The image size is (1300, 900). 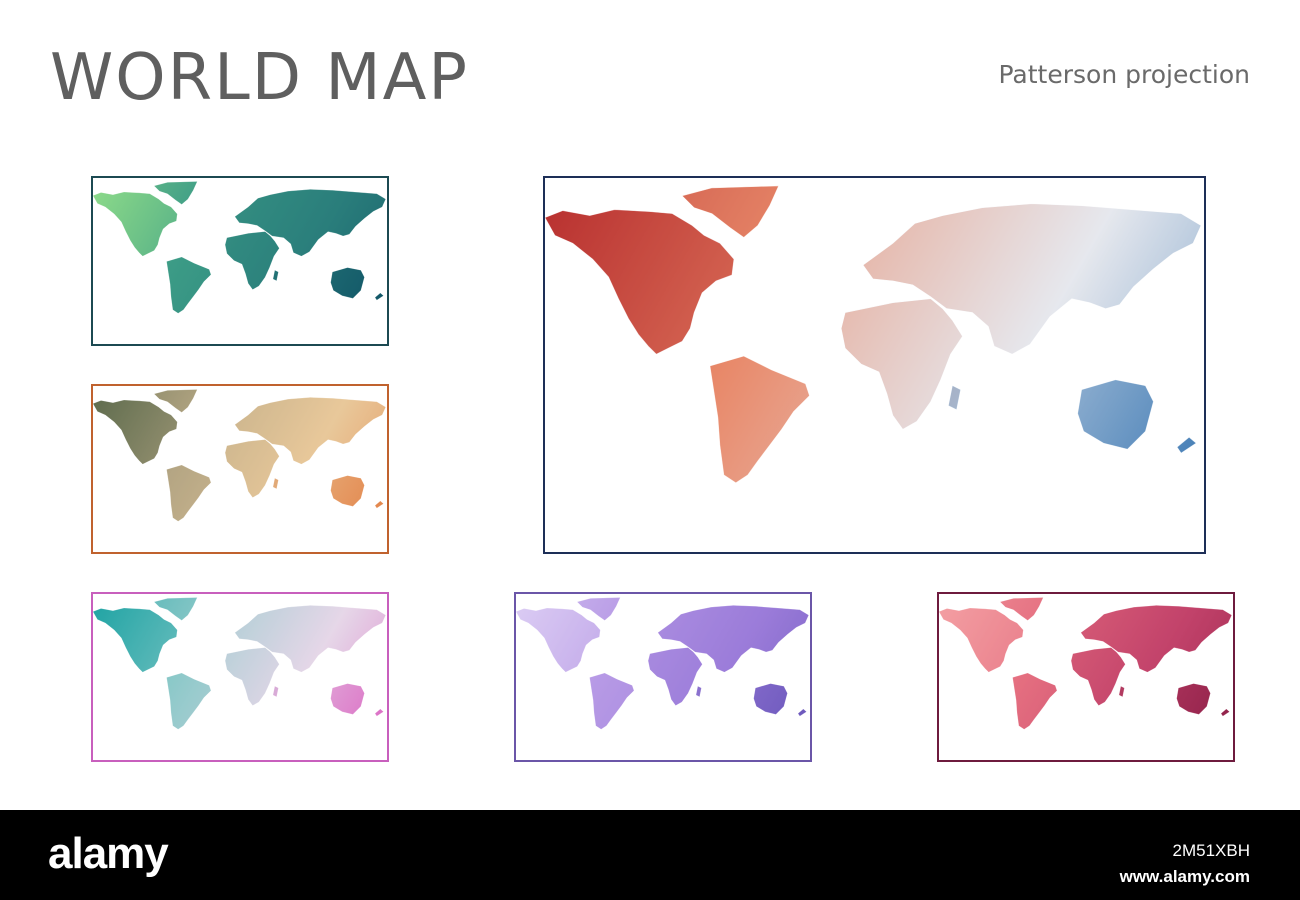 What do you see at coordinates (259, 78) in the screenshot?
I see `page-title: WORLD MAP` at bounding box center [259, 78].